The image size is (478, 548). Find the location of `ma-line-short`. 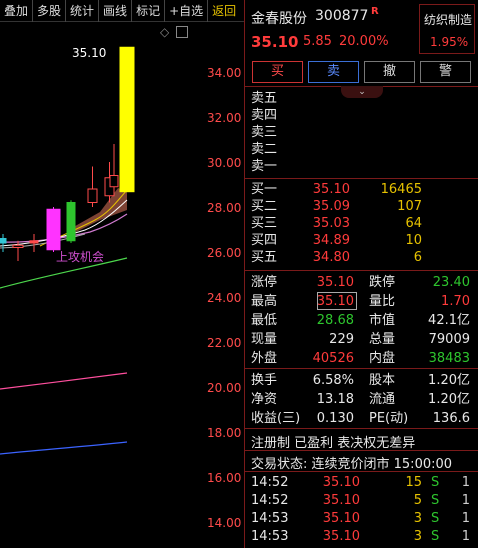

ma-line-short is located at coordinates (64, 228).